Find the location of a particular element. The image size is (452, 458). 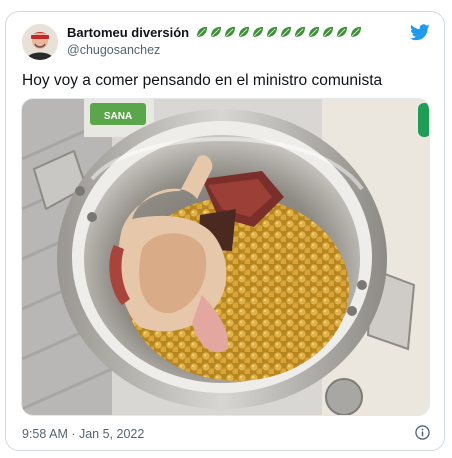

tweet-timestamp: 9:58 AM · Jan 5, 2022 is located at coordinates (83, 434).